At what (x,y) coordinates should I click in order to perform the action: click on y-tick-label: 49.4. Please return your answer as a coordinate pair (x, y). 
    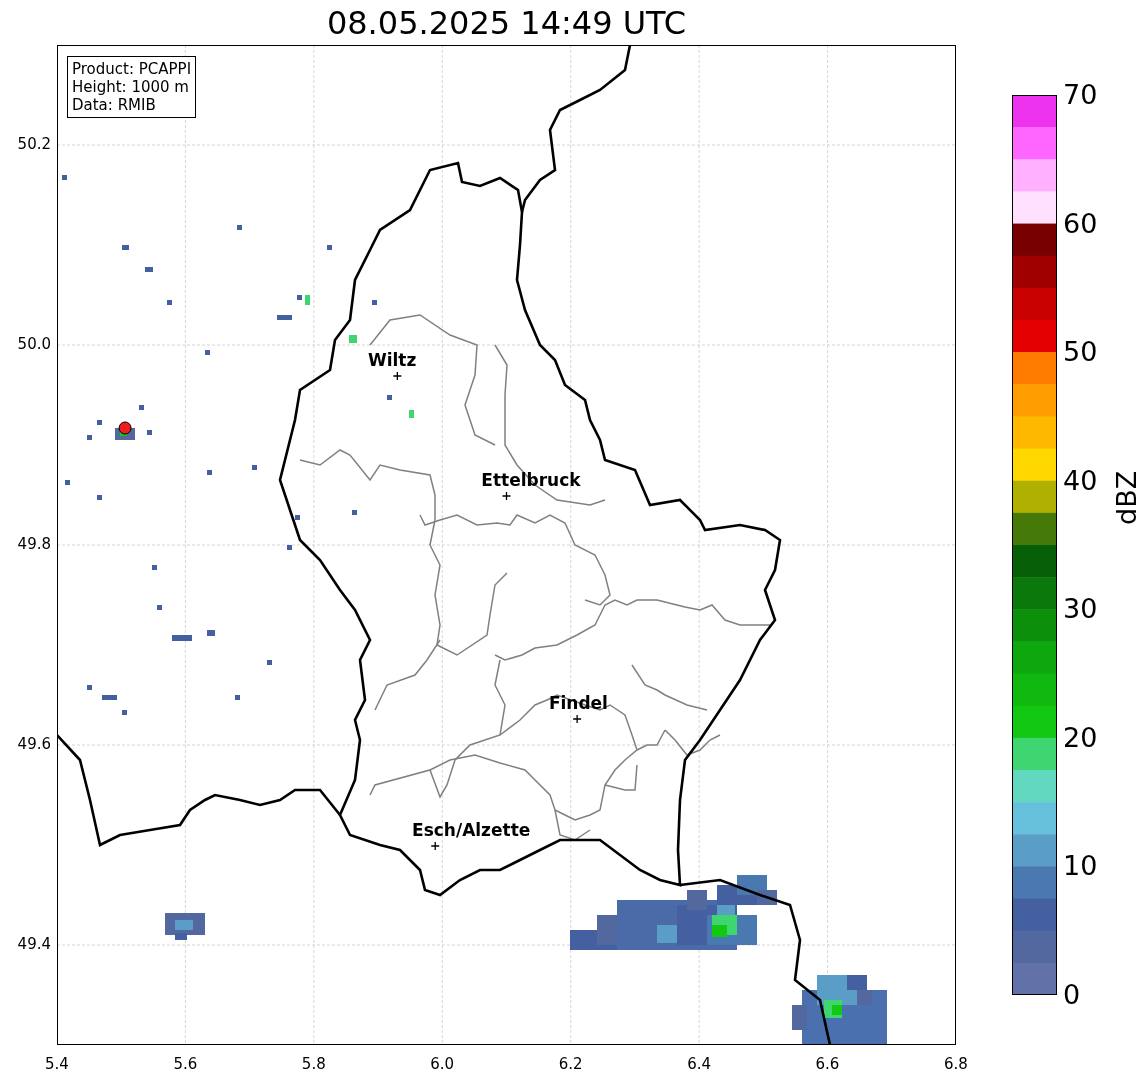
    Looking at the image, I should click on (34, 944).